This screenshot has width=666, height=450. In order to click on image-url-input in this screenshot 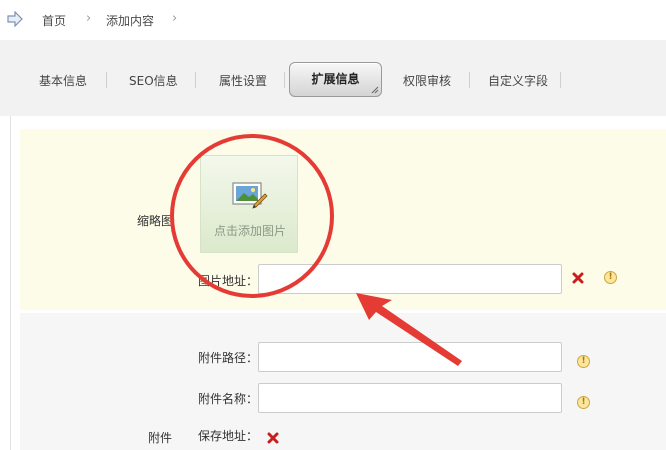, I will do `click(410, 279)`.